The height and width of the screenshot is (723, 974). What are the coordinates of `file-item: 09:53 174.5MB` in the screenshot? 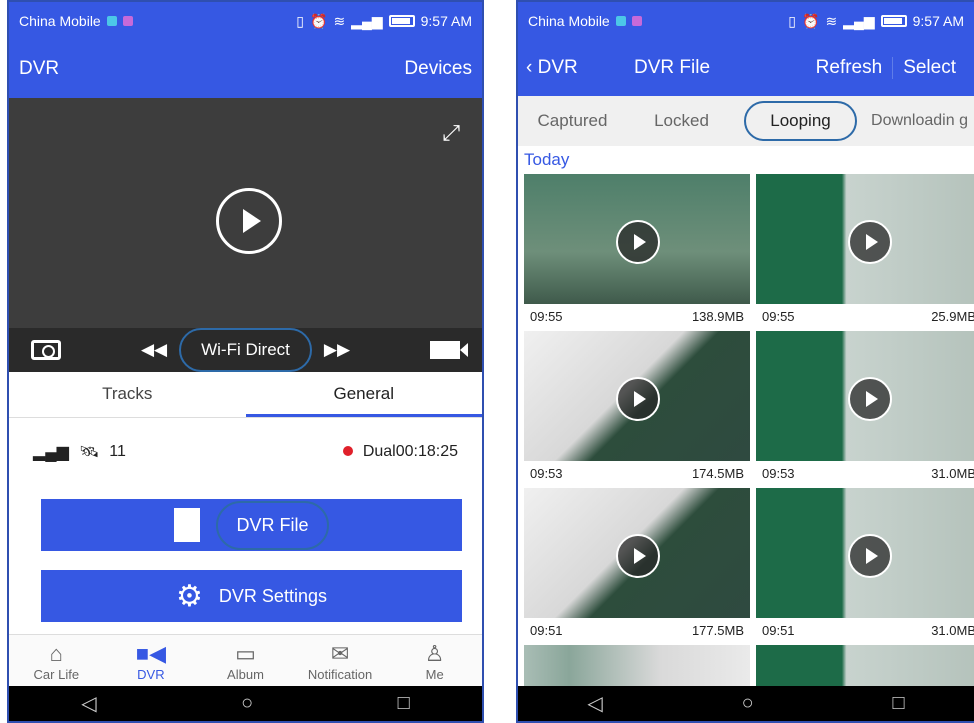 It's located at (638, 408).